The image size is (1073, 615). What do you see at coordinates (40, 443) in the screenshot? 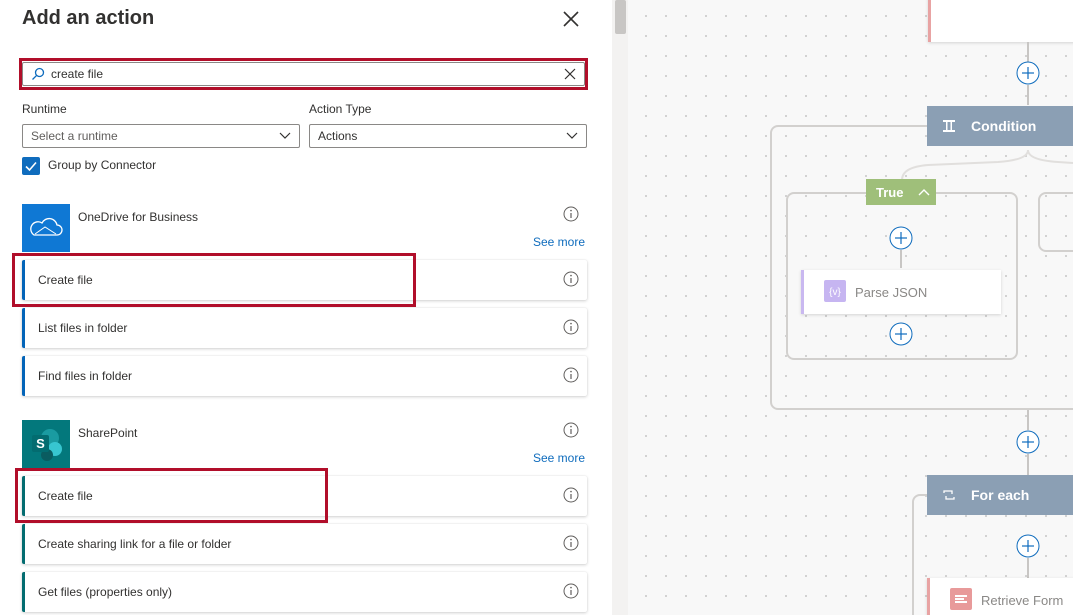
I see `svg-text: S` at bounding box center [40, 443].